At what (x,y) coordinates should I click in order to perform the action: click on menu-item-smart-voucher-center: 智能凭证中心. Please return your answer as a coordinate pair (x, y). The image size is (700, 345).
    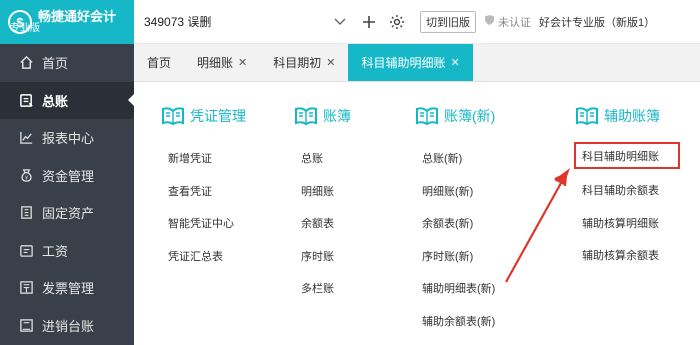
    Looking at the image, I should click on (225, 223).